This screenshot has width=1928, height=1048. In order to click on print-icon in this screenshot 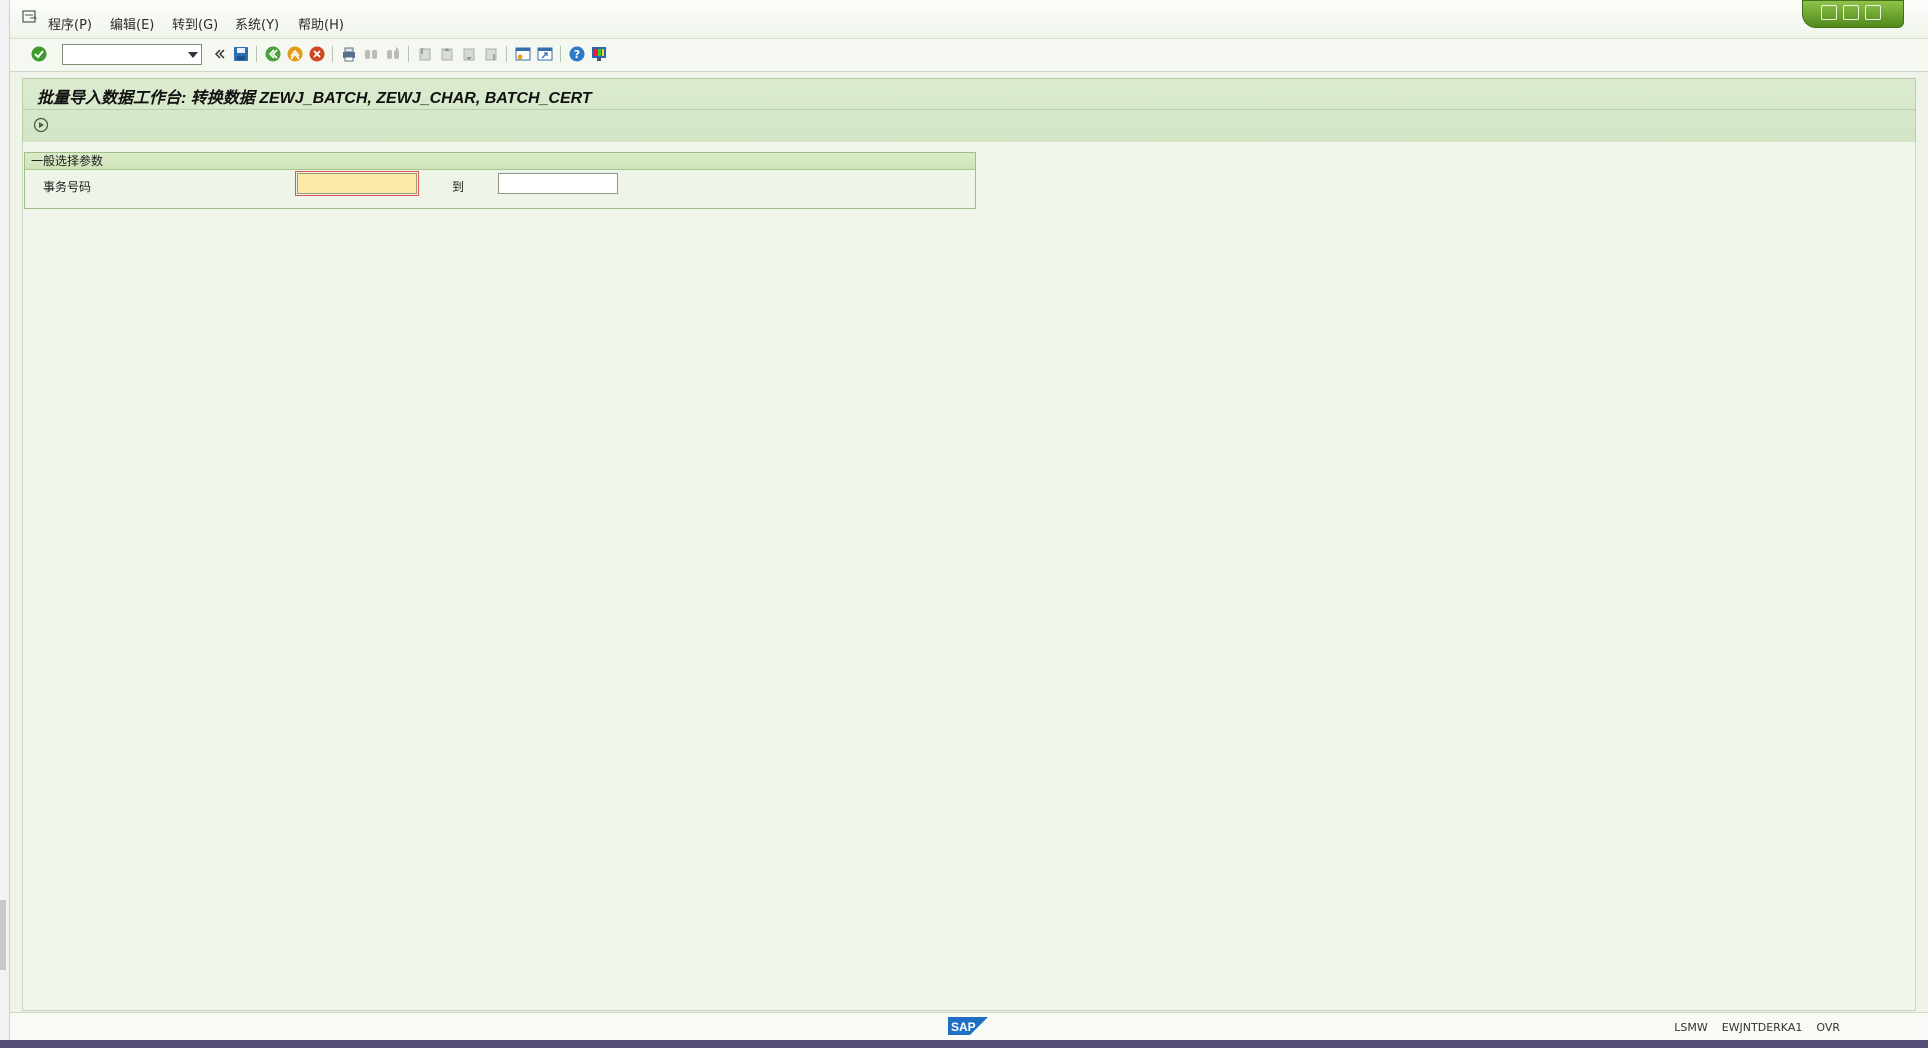, I will do `click(349, 54)`.